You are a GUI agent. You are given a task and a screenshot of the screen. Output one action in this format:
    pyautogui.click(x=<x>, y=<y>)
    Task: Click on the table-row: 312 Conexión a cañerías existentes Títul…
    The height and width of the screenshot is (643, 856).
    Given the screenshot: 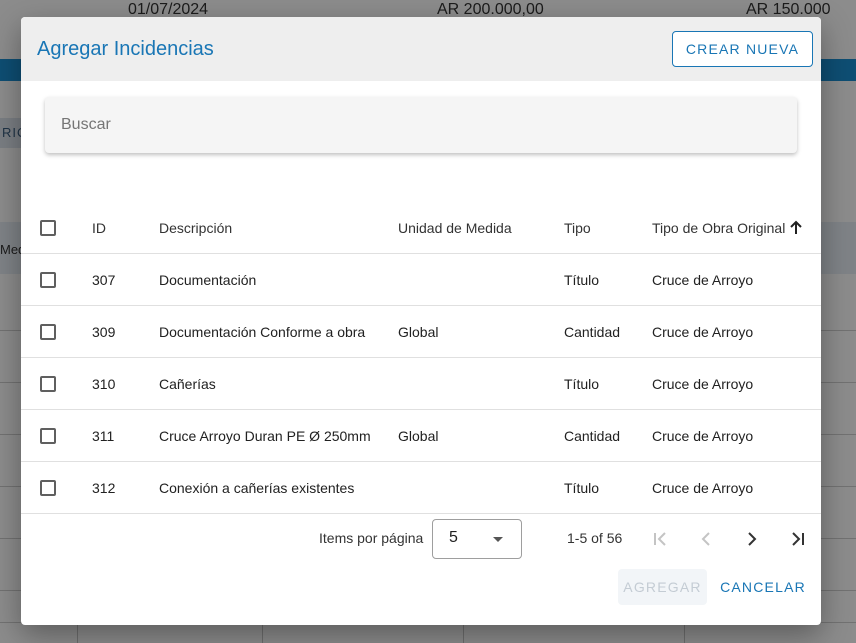 What is the action you would take?
    pyautogui.click(x=421, y=488)
    